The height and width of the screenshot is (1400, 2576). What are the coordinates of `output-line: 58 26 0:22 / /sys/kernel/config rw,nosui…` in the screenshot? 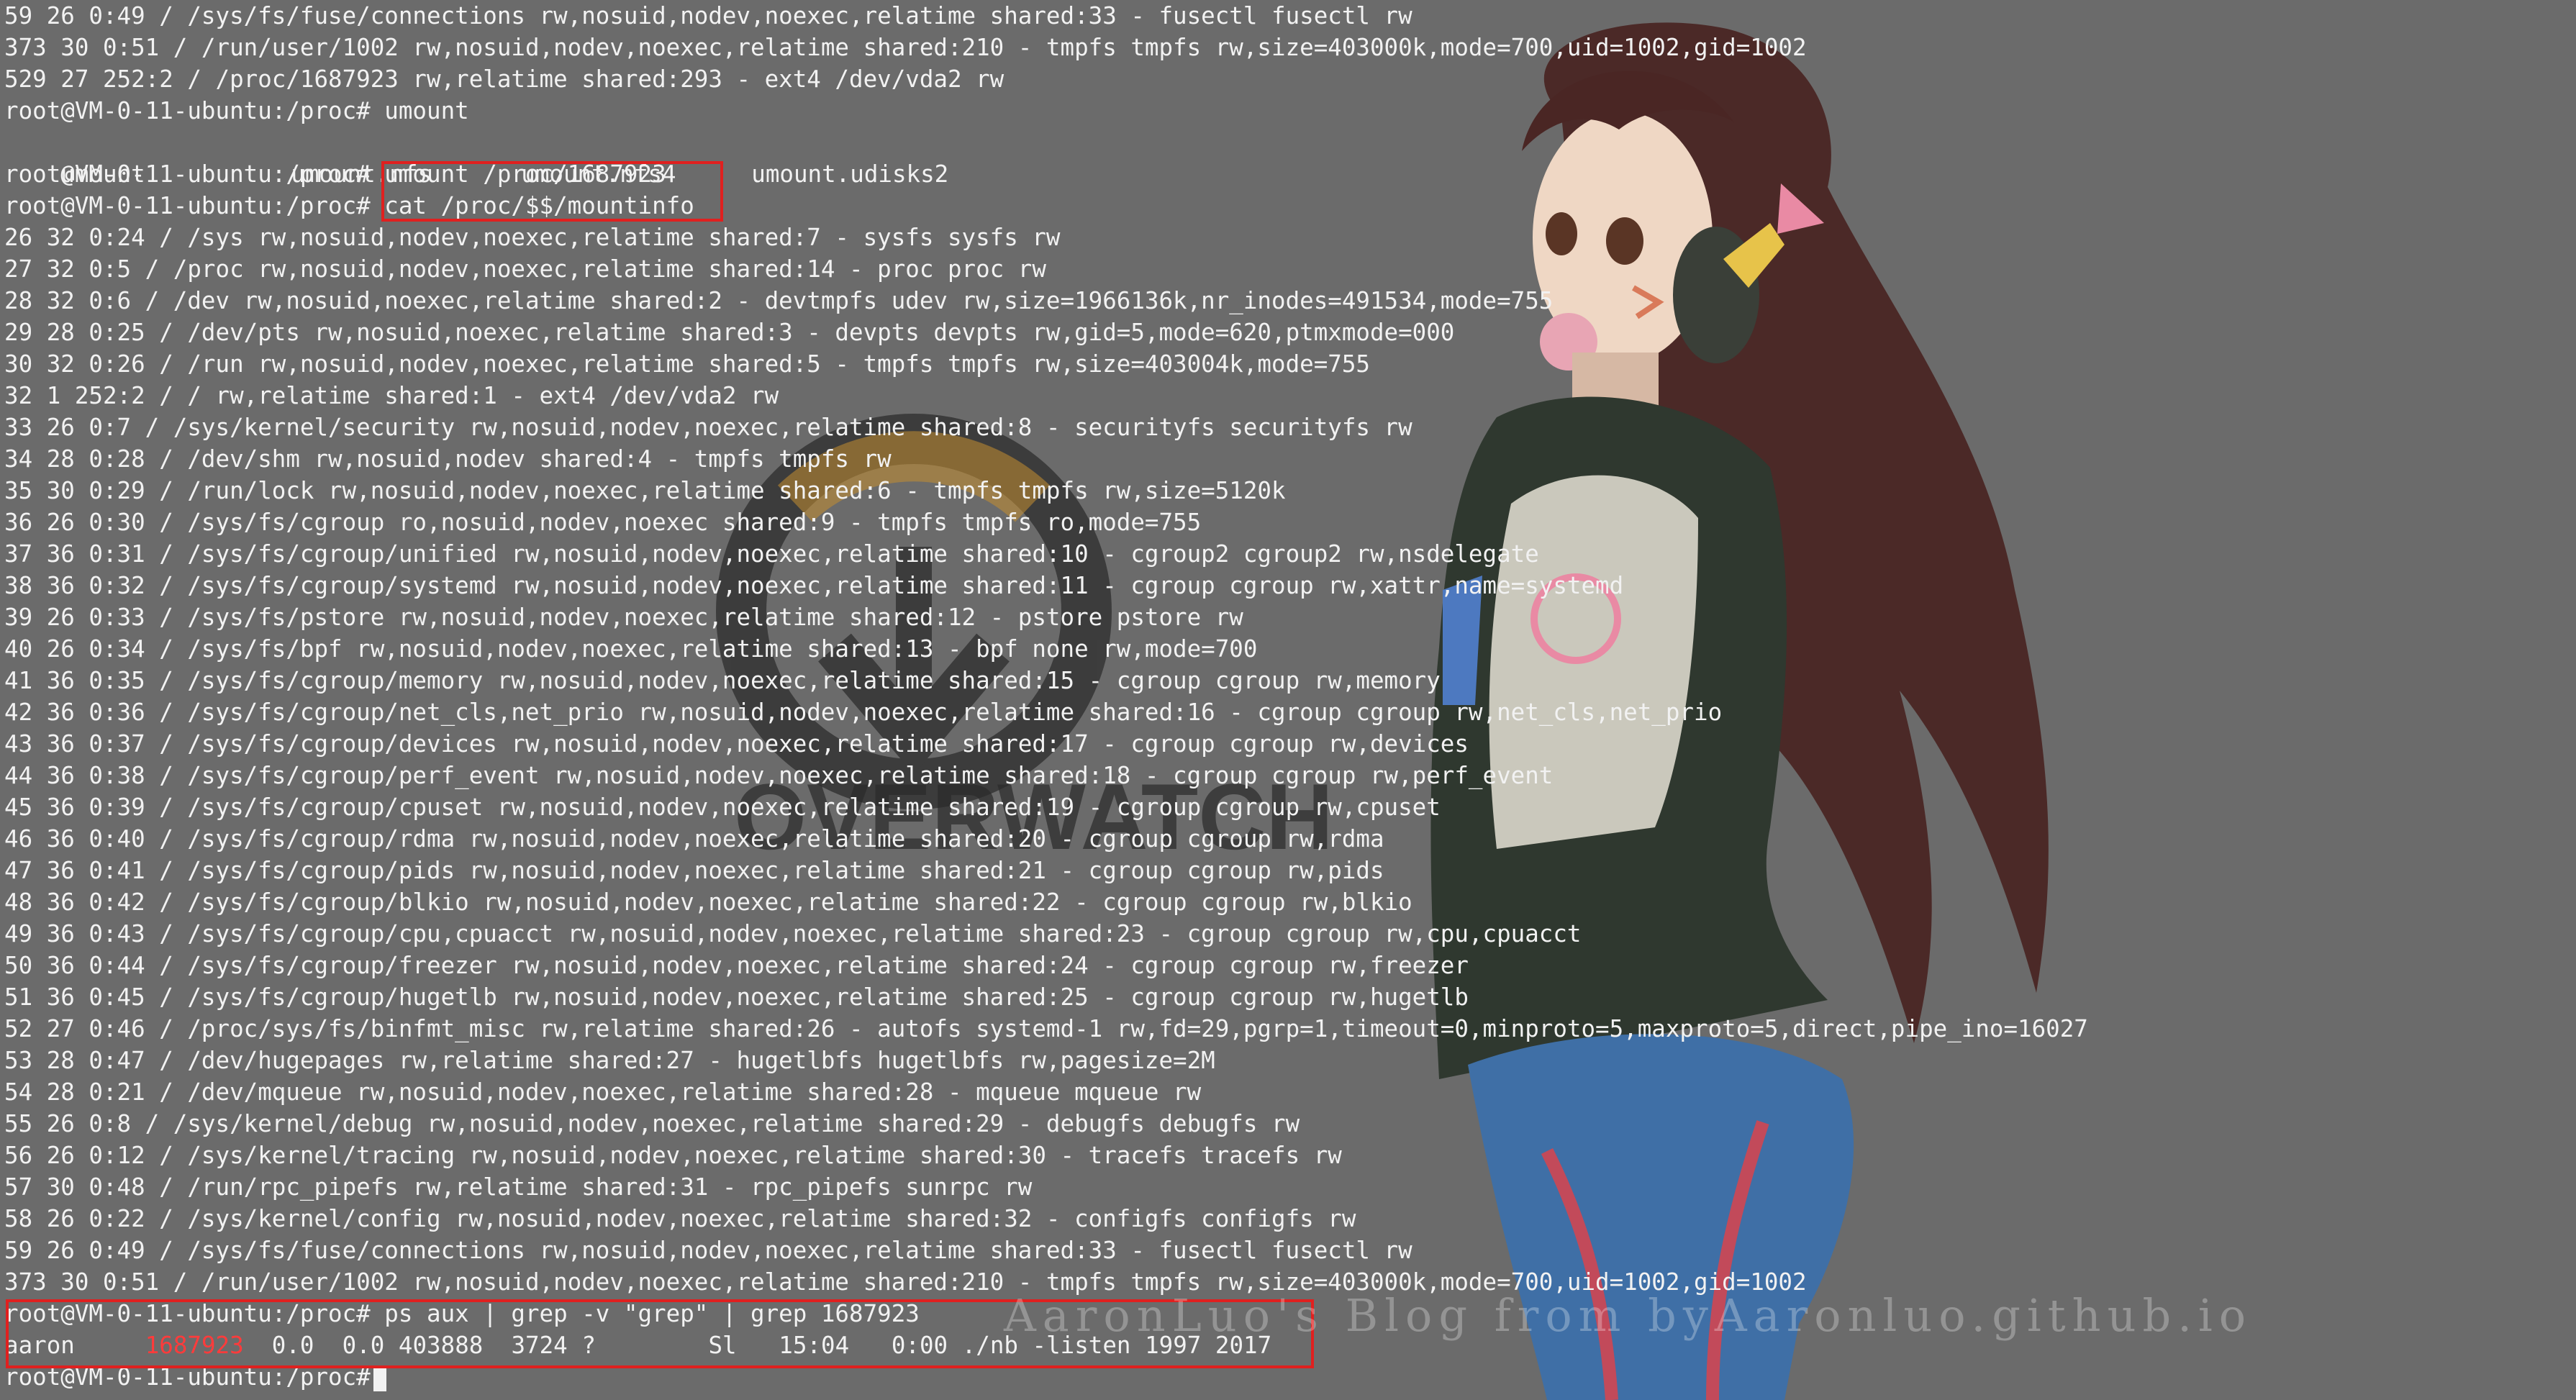 It's located at (680, 1218).